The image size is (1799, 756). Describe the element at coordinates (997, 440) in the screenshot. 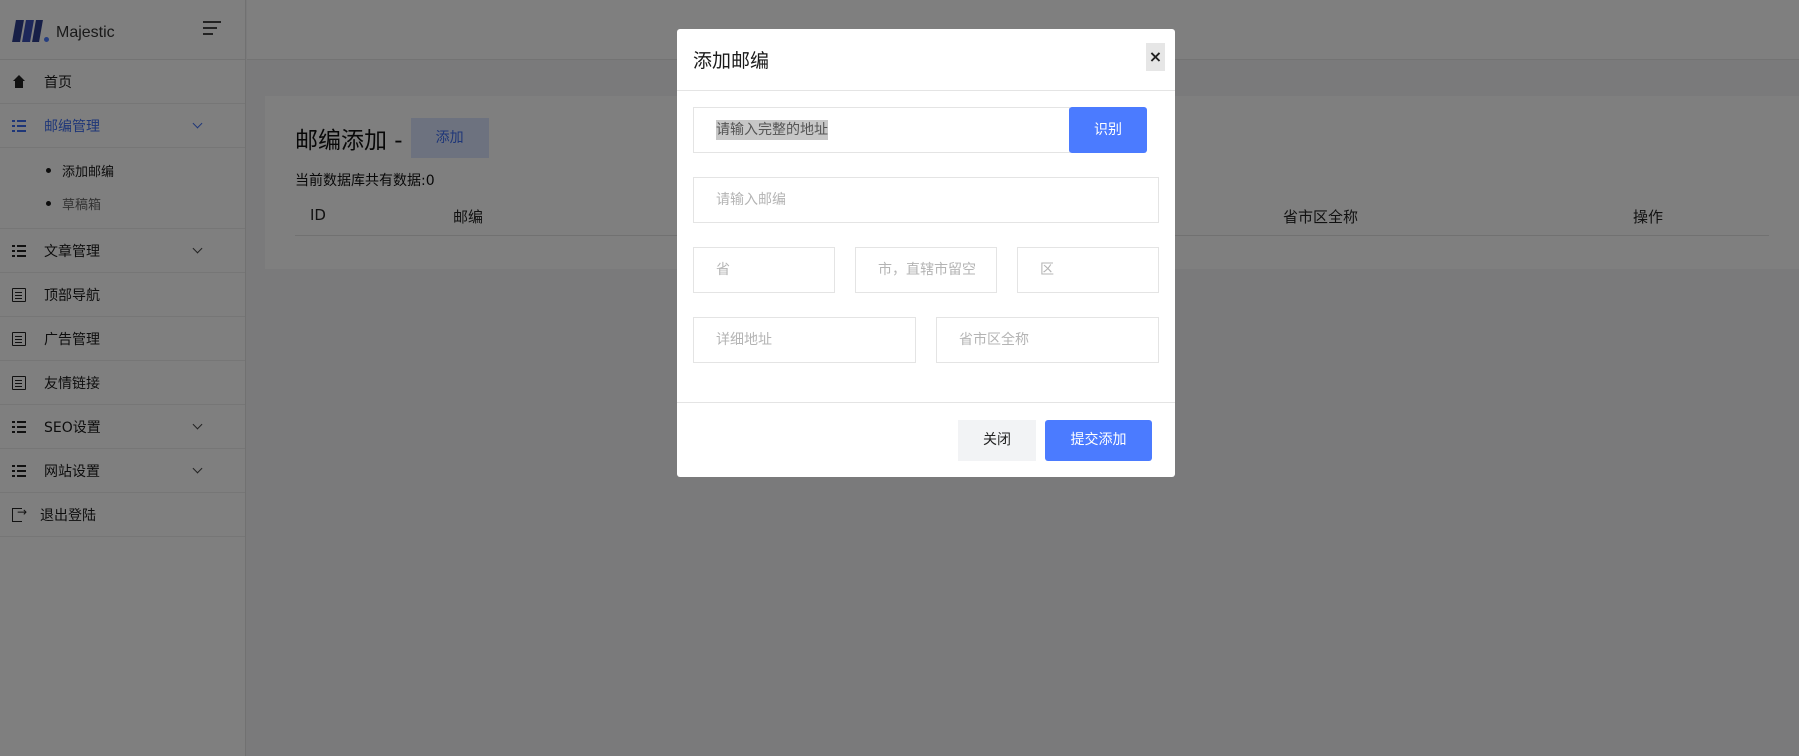

I see `close-button: 关闭` at that location.